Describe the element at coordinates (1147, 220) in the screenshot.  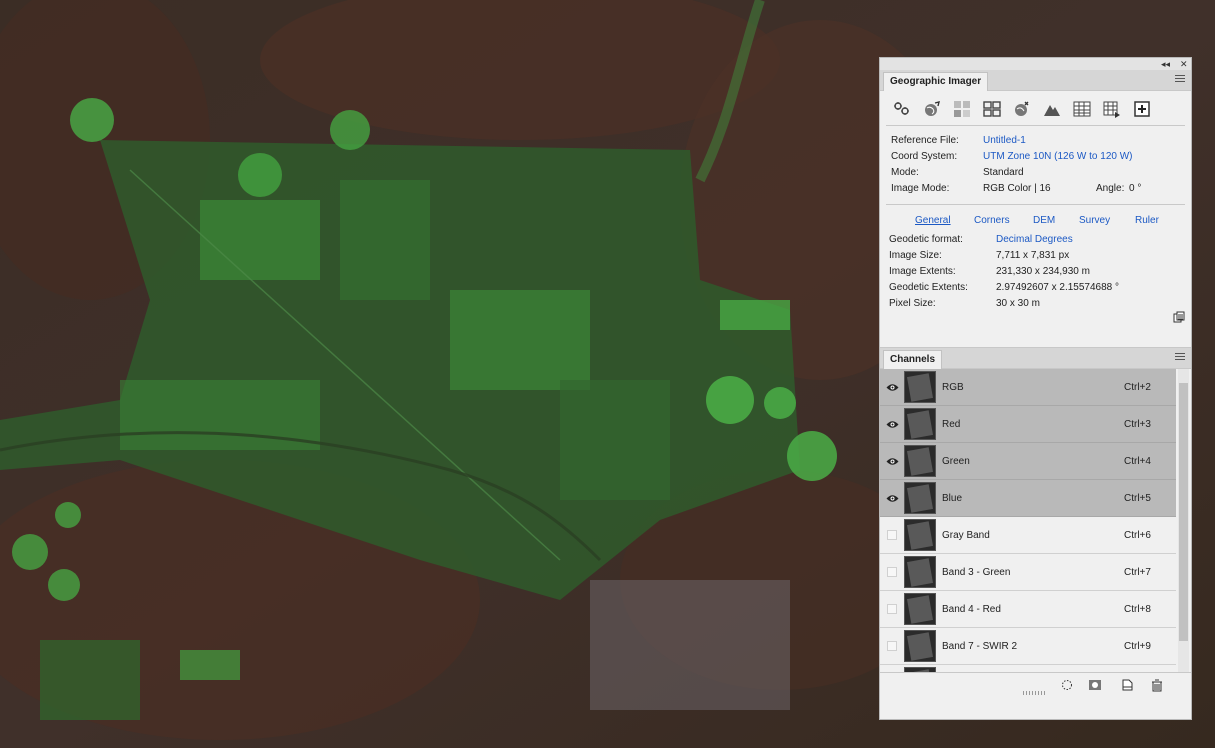
I see `tab-ruler: Ruler` at that location.